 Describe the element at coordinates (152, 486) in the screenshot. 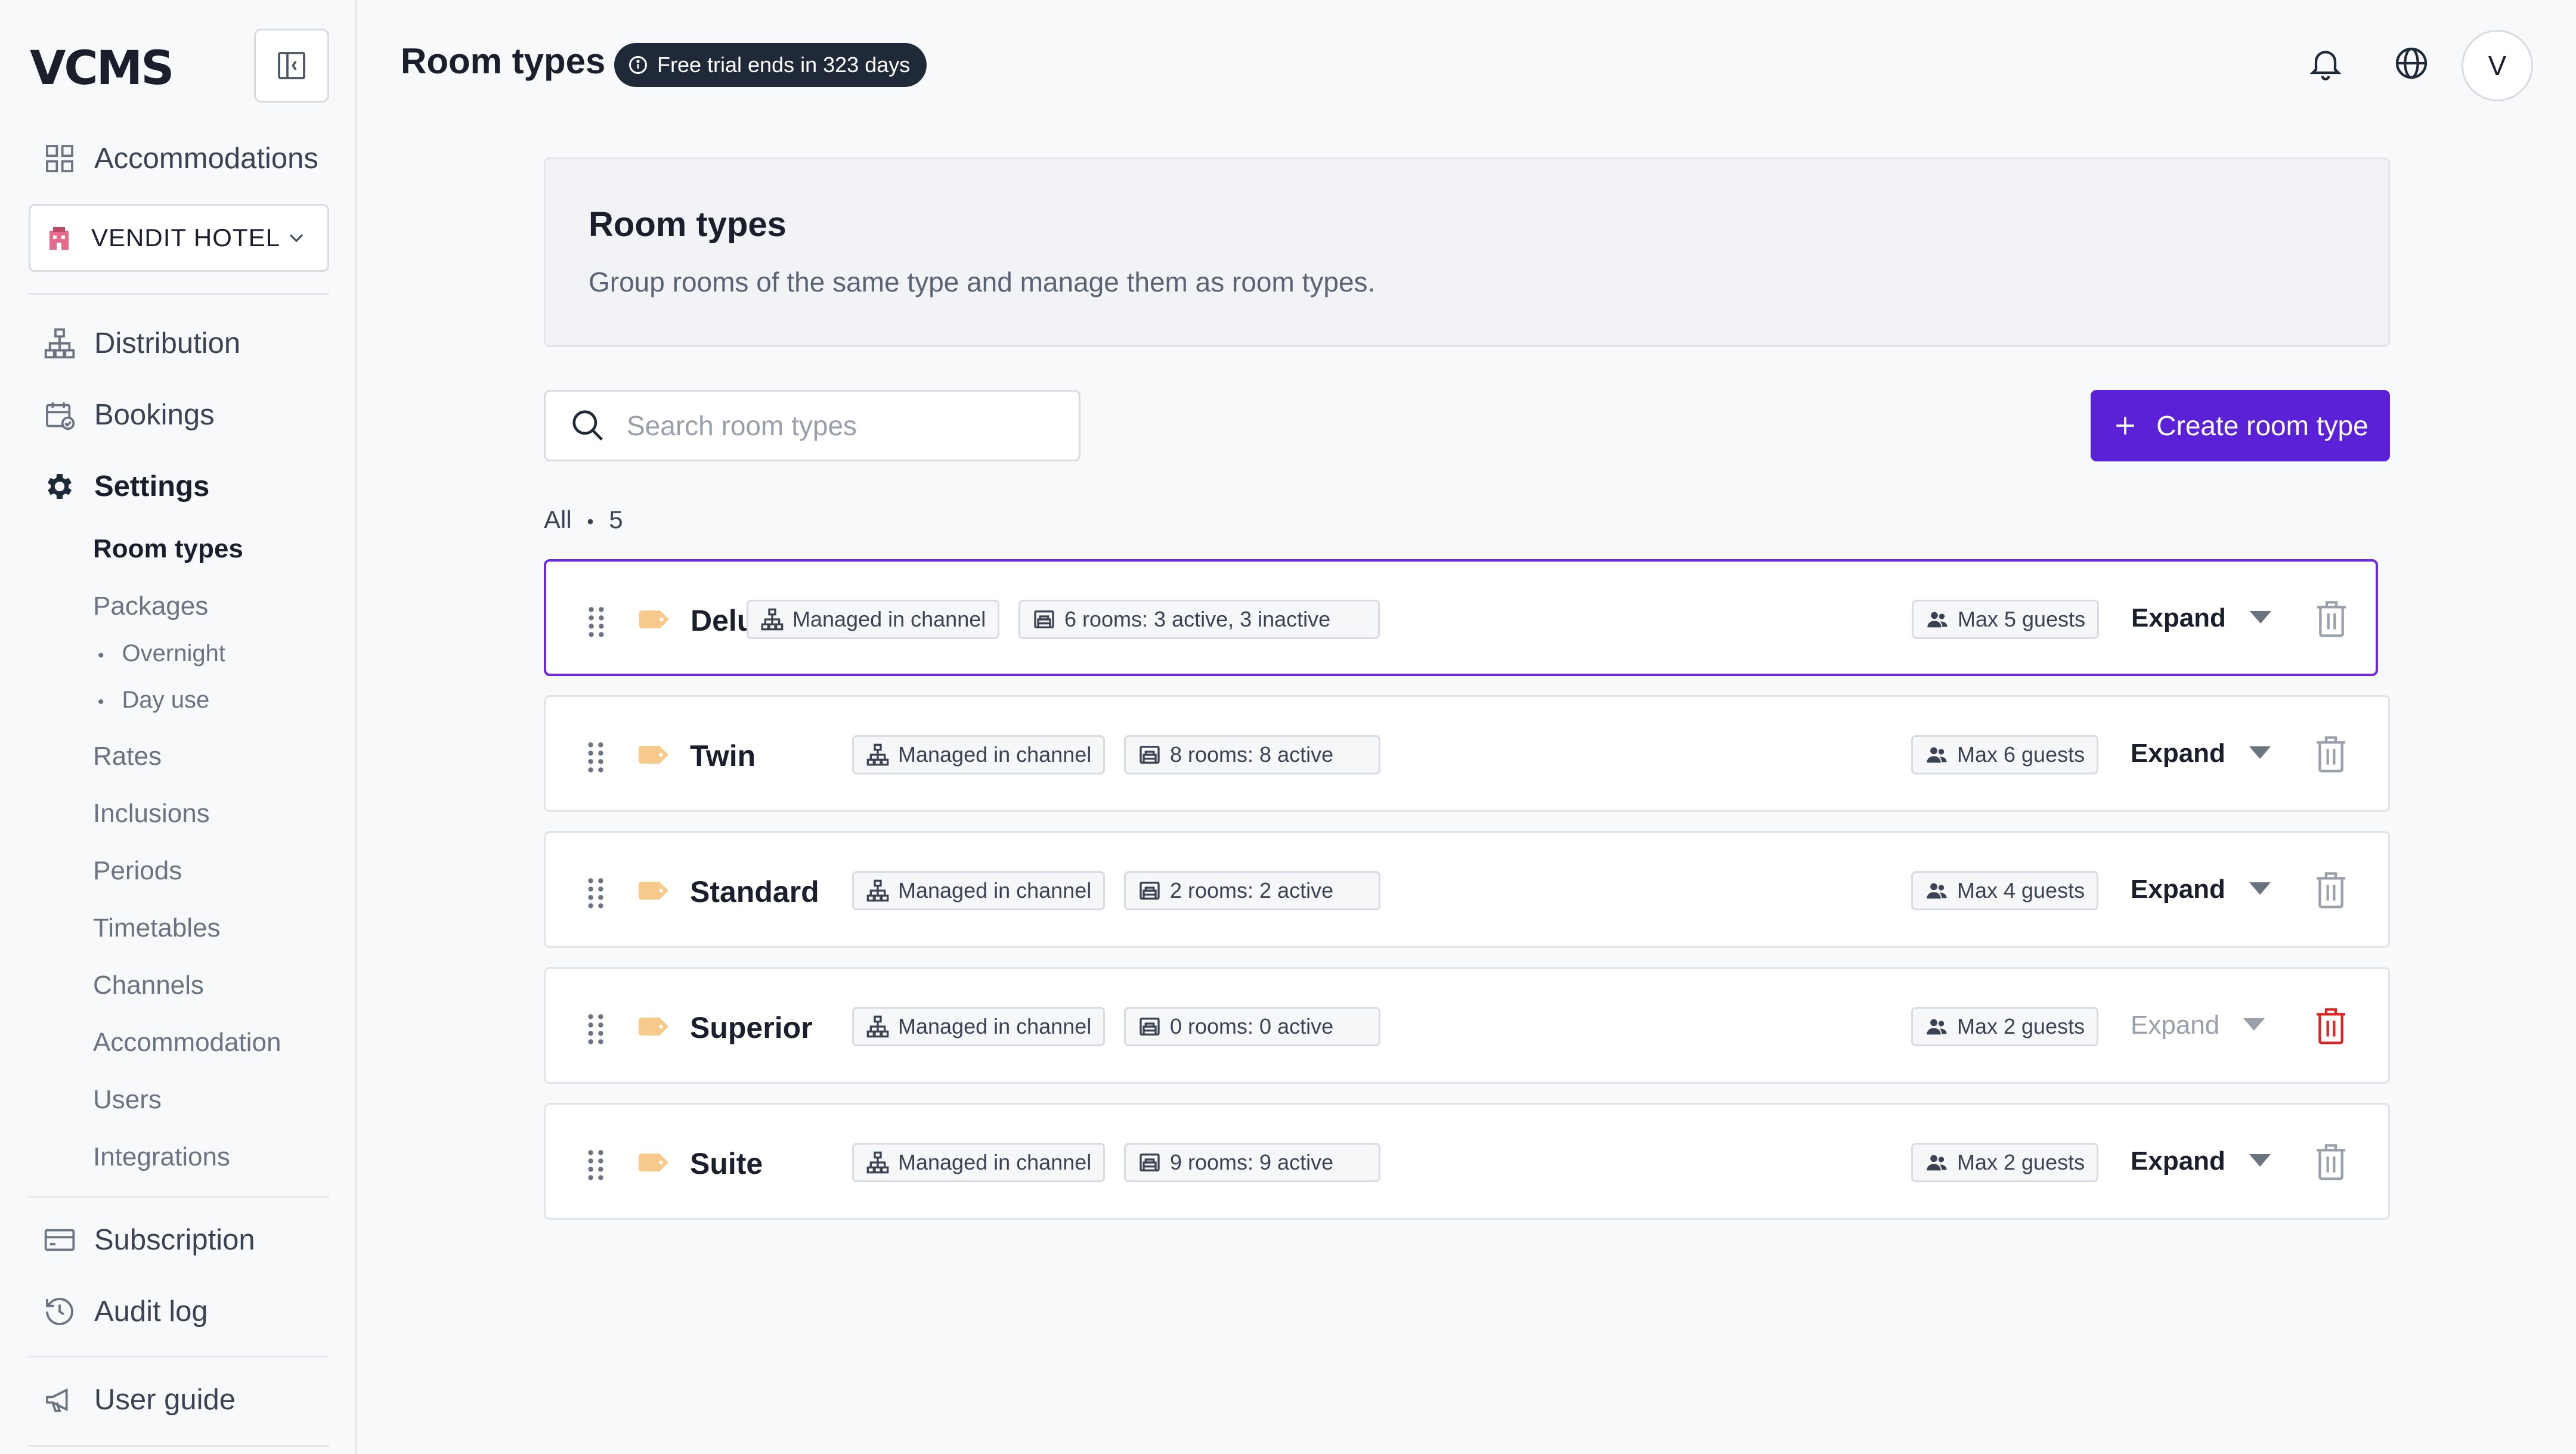

I see `nav-settings-label: Settings` at that location.